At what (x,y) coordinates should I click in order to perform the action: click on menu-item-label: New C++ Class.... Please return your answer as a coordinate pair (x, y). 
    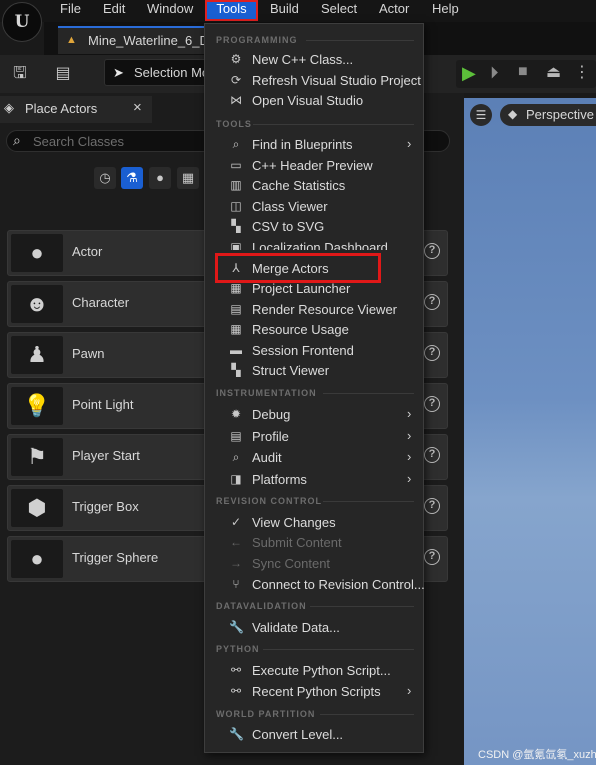
    Looking at the image, I should click on (303, 59).